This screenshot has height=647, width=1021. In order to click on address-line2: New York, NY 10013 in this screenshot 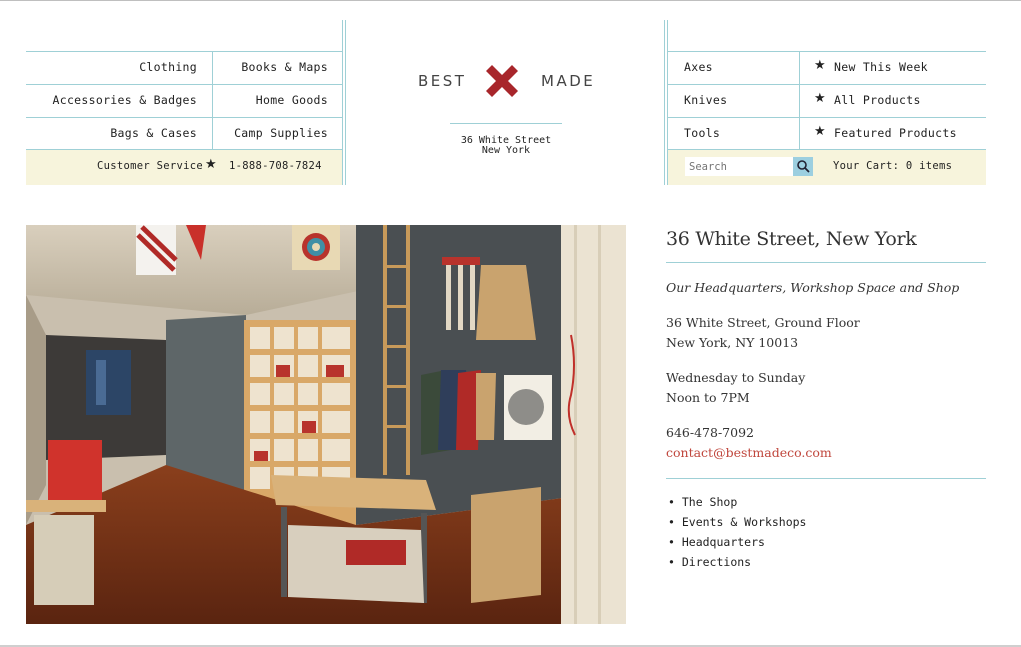, I will do `click(732, 342)`.